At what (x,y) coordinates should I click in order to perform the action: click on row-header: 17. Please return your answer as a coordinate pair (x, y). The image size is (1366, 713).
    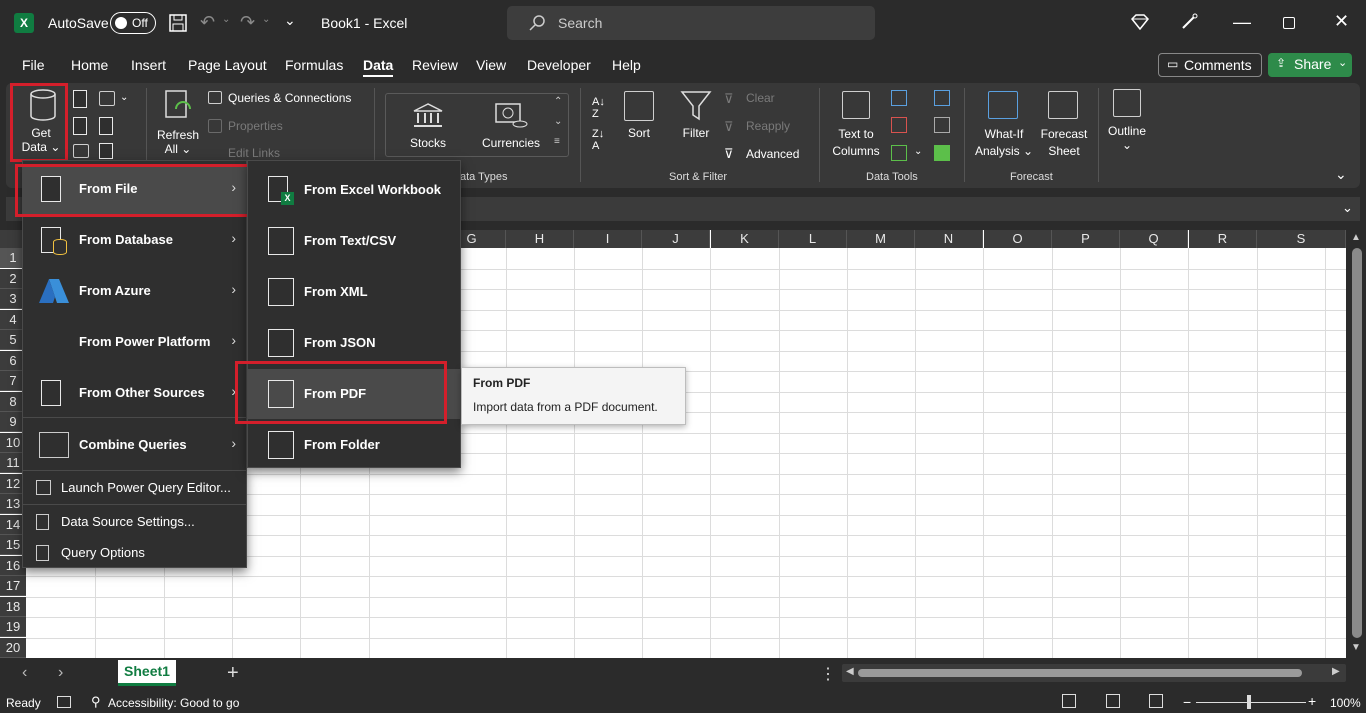
    Looking at the image, I should click on (13, 586).